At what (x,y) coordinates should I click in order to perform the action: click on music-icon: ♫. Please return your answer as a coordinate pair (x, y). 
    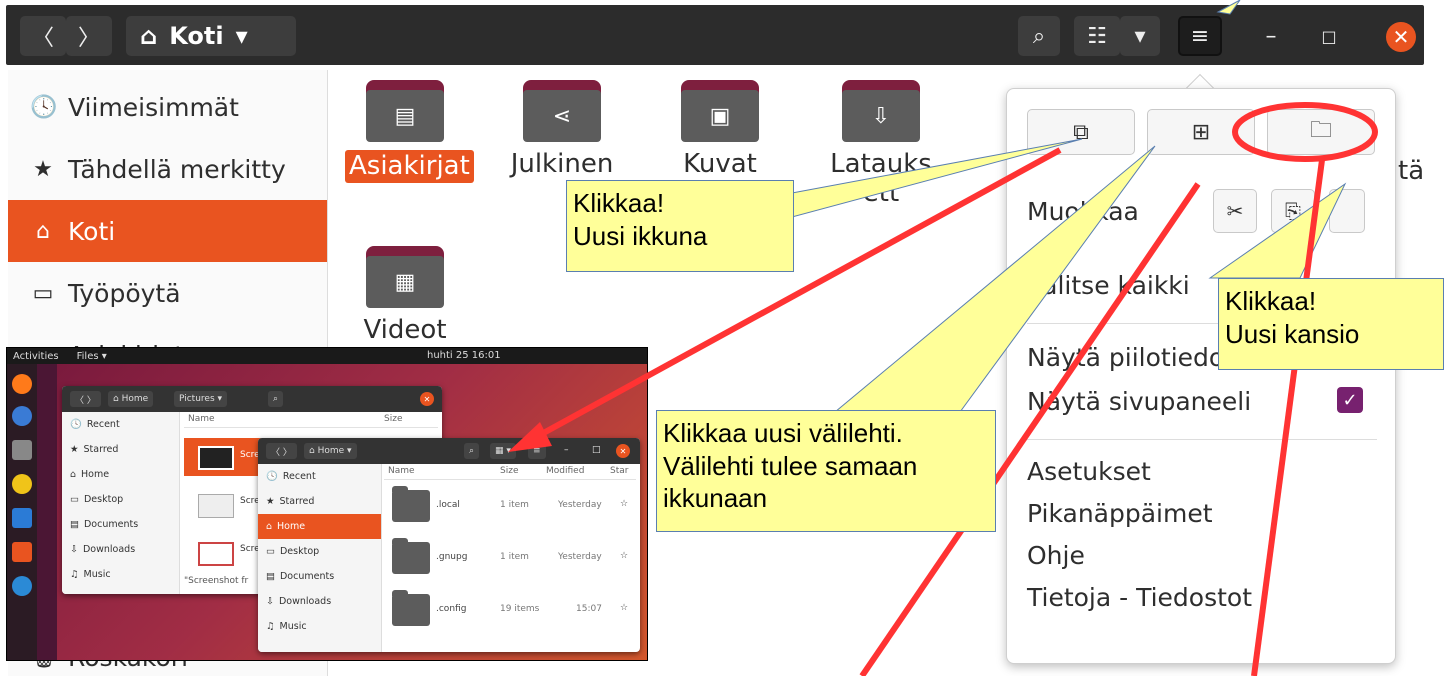
    Looking at the image, I should click on (74, 574).